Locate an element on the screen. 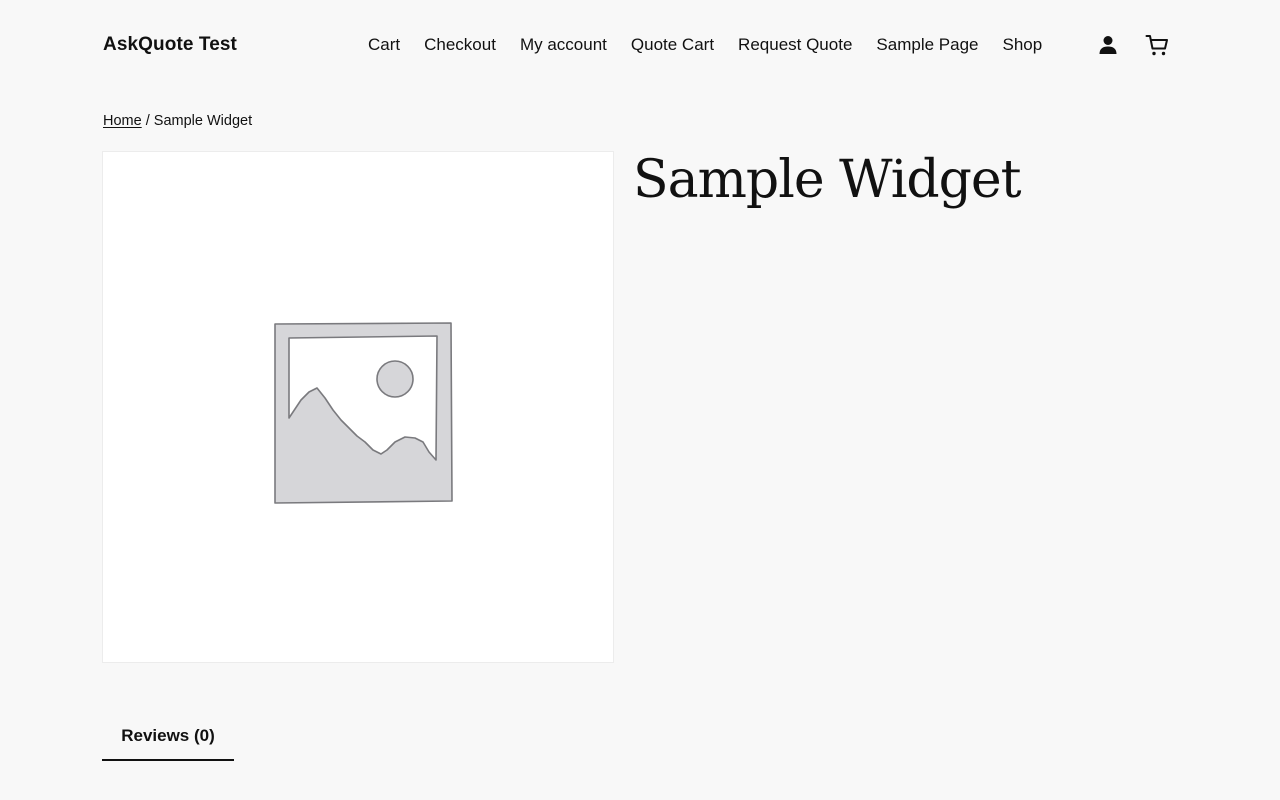 Image resolution: width=1280 pixels, height=800 pixels. tab-reviews: Reviews (0) is located at coordinates (168, 737).